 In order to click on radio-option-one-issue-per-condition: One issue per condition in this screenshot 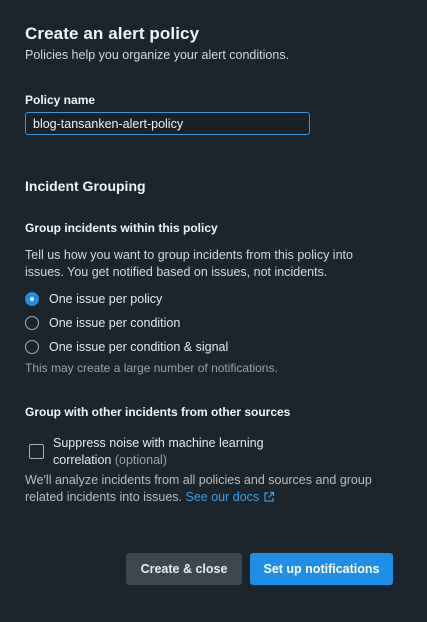, I will do `click(102, 323)`.